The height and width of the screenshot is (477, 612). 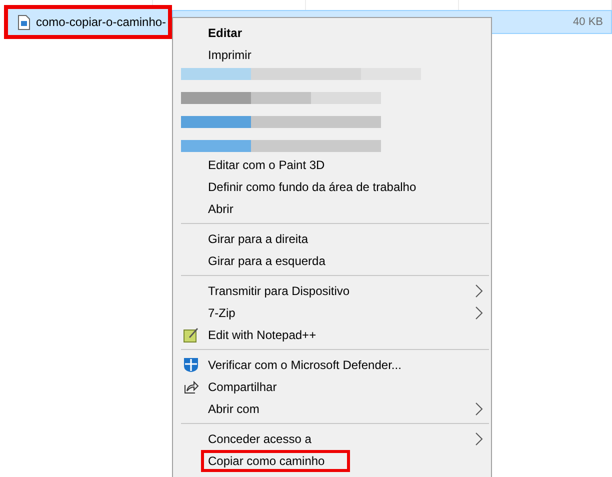 I want to click on menu-item: Copiar como caminho, so click(x=275, y=461).